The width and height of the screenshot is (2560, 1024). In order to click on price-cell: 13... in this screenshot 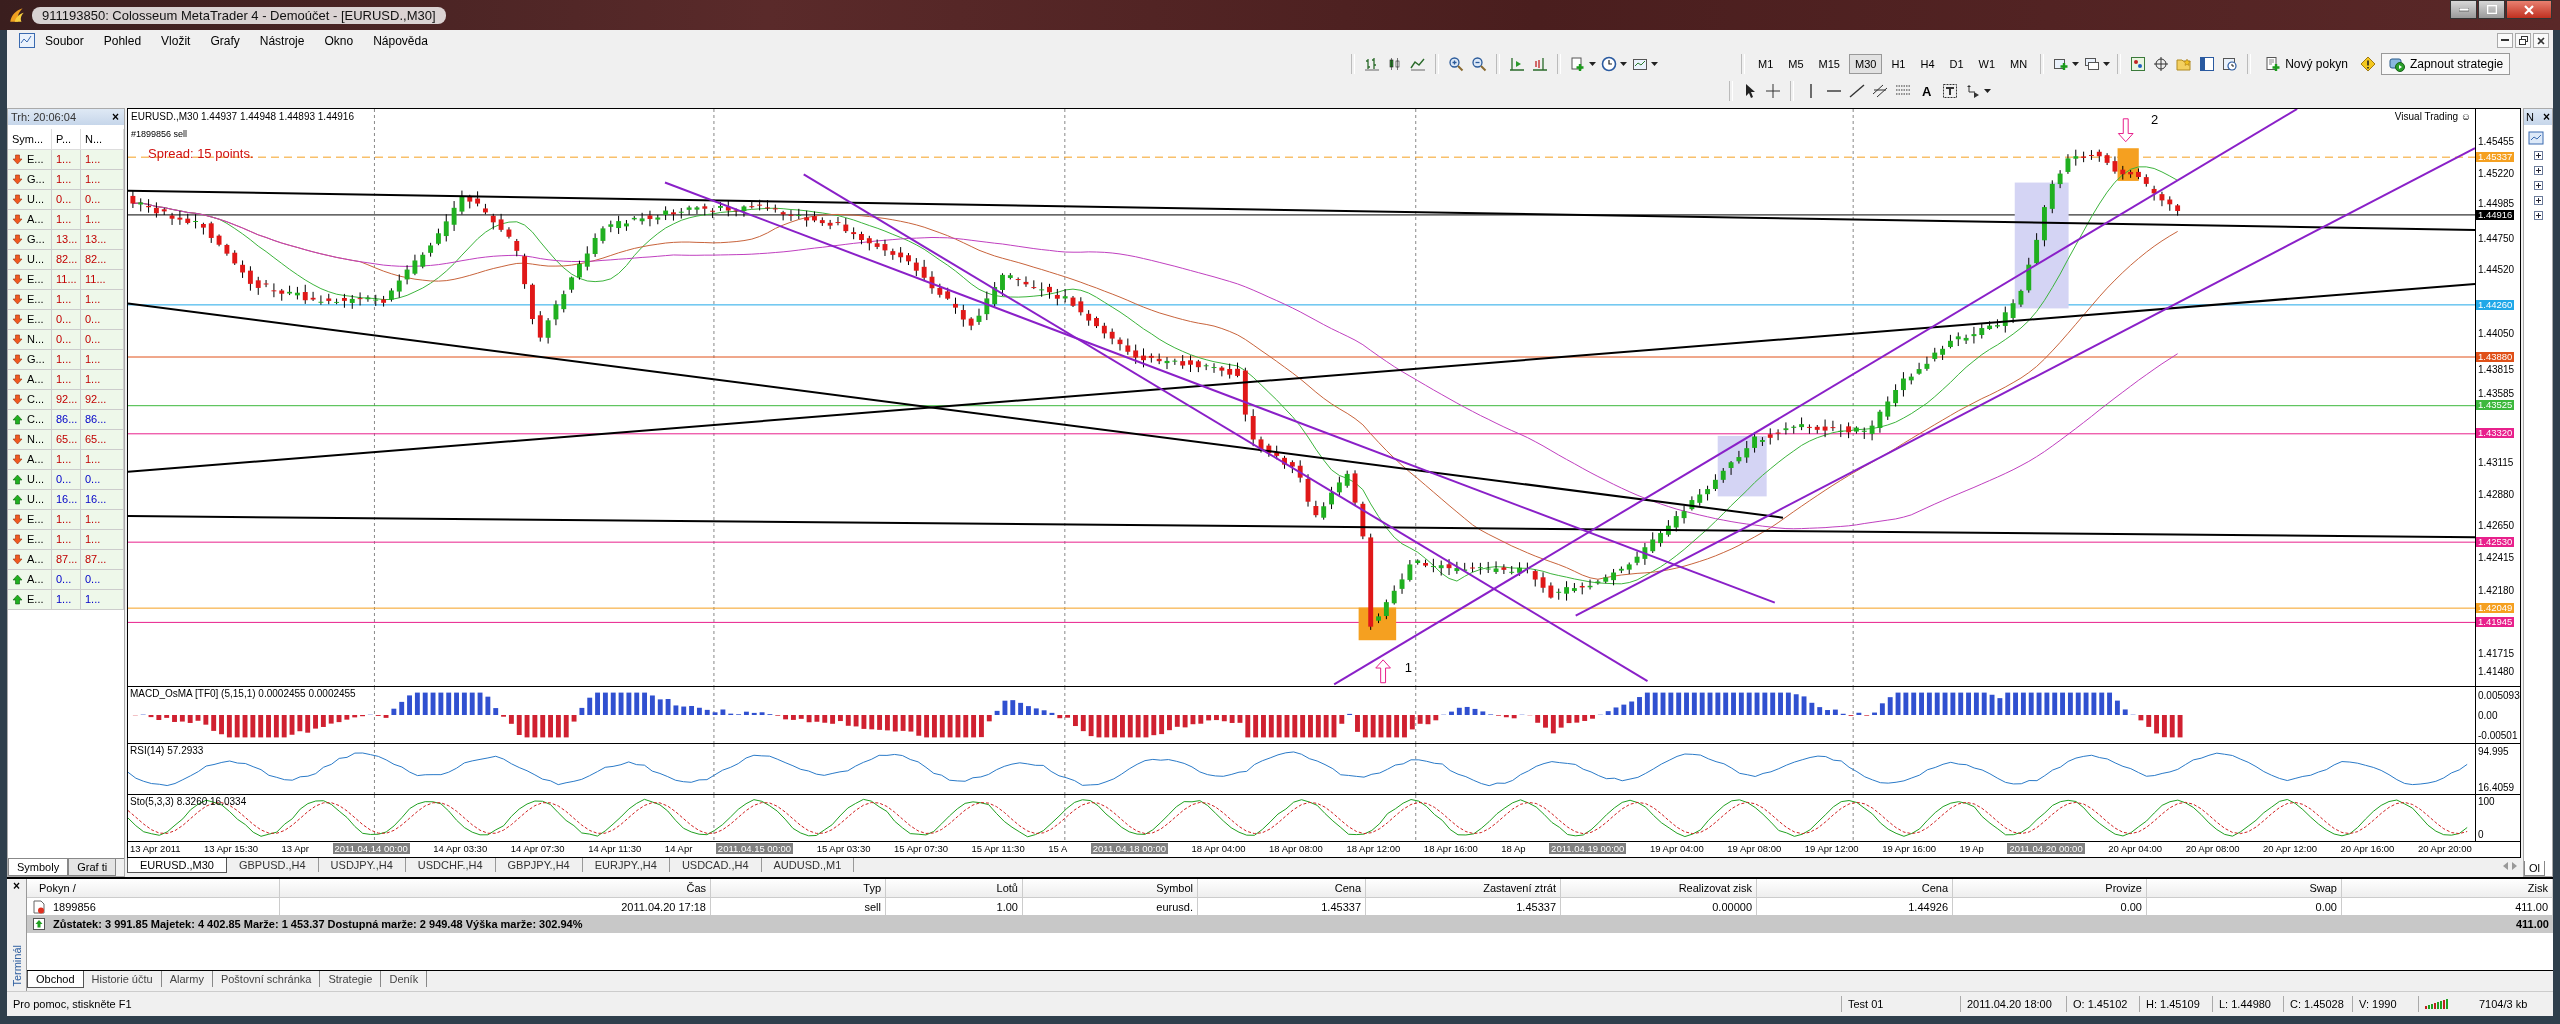, I will do `click(102, 239)`.